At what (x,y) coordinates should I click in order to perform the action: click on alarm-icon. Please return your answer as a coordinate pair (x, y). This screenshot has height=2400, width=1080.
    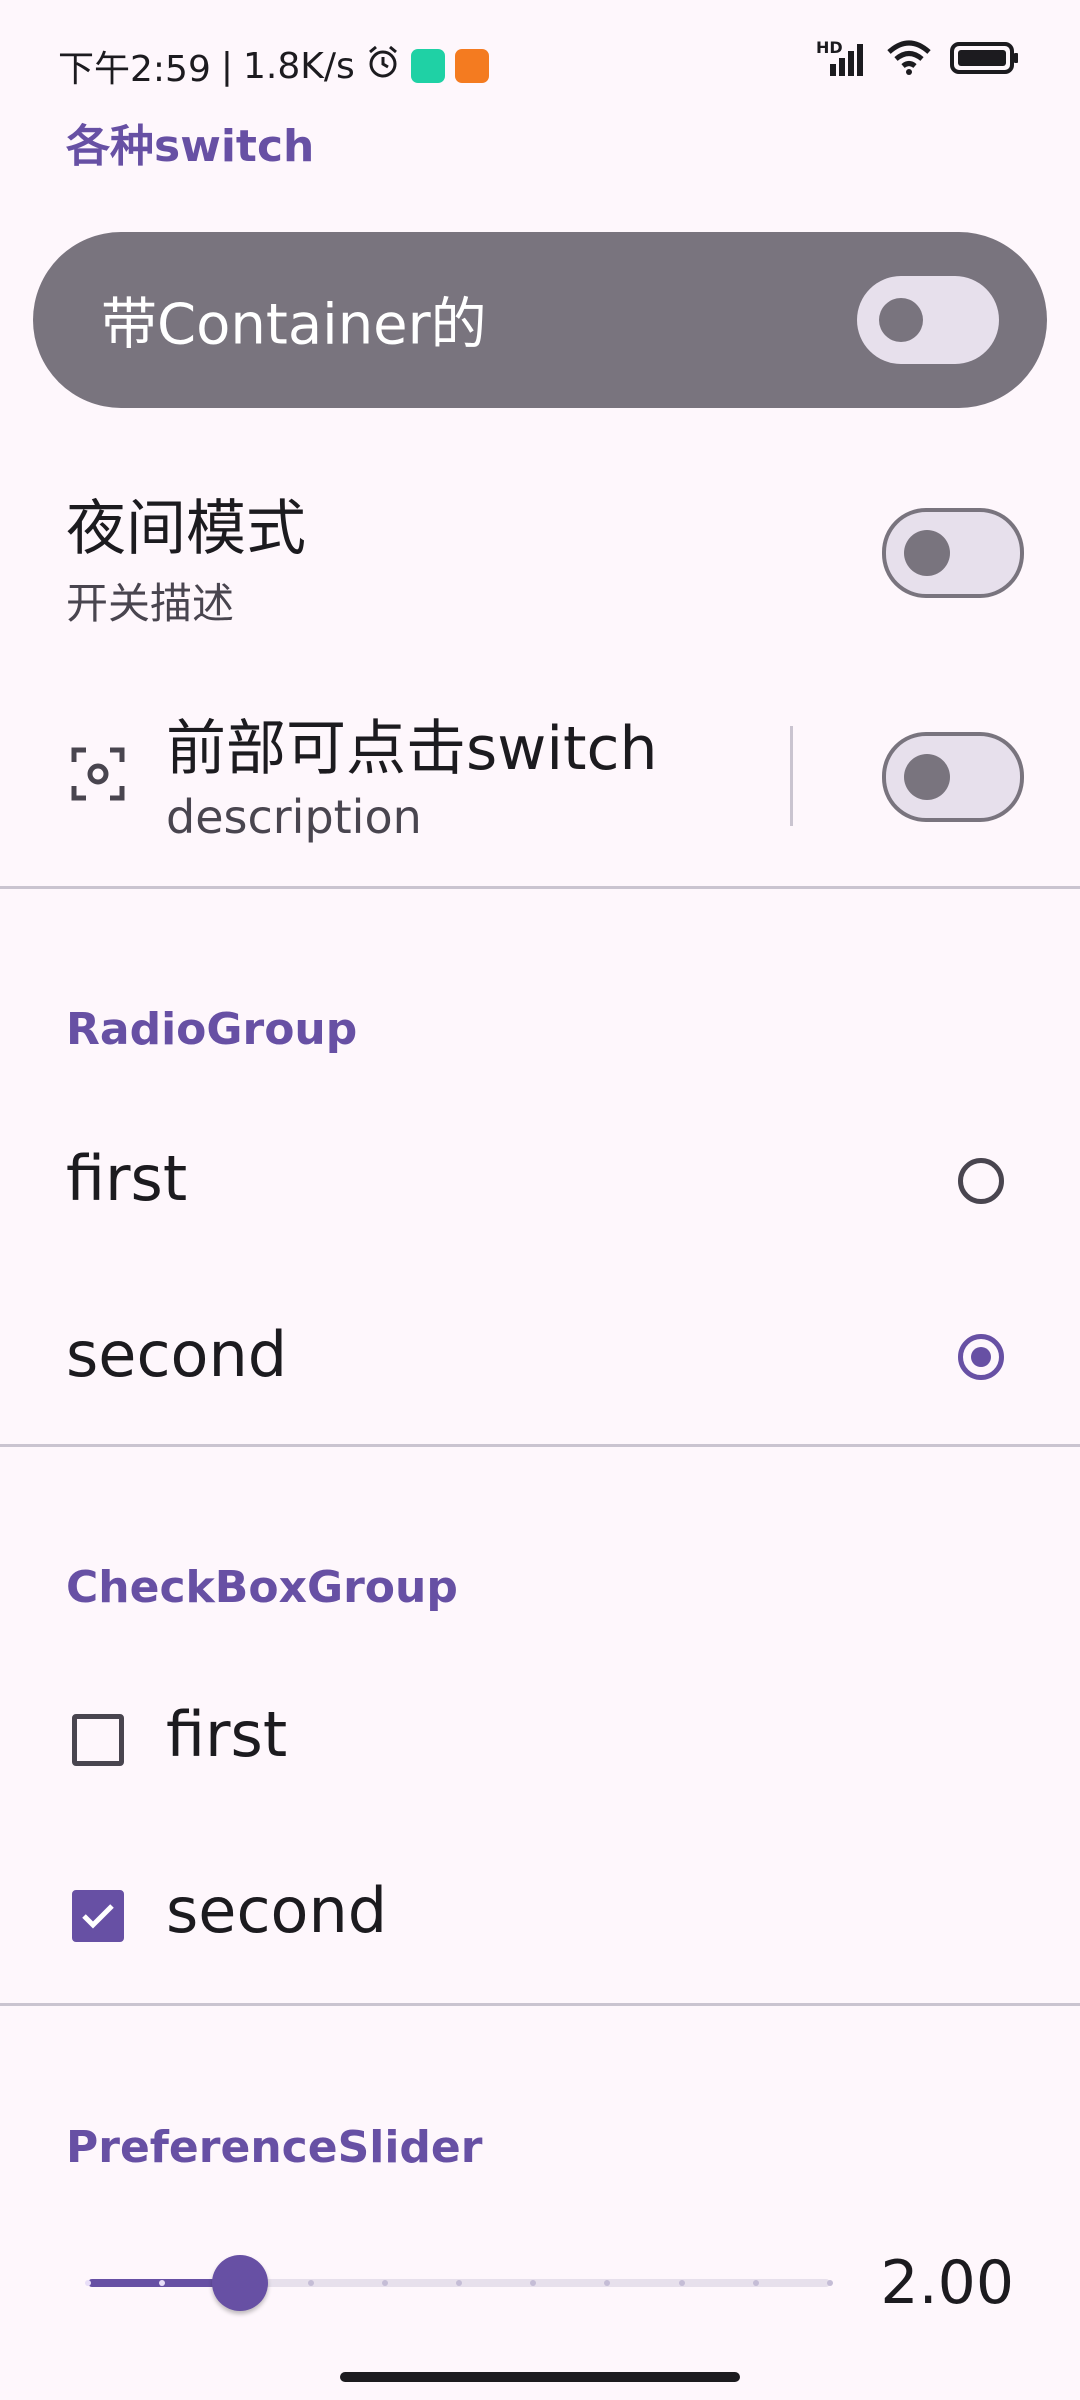
    Looking at the image, I should click on (383, 66).